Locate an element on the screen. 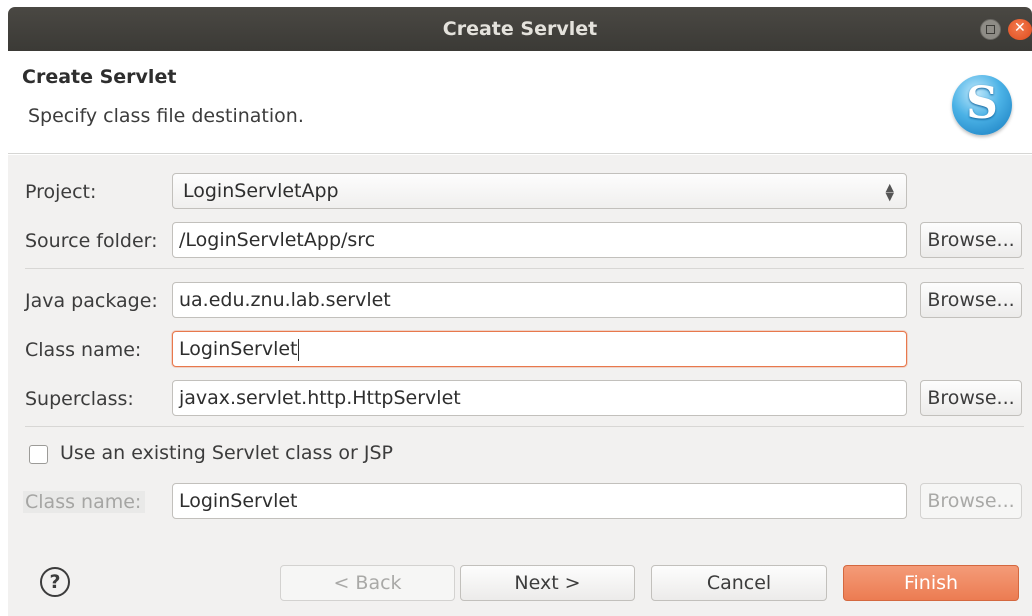  text-caret is located at coordinates (299, 349).